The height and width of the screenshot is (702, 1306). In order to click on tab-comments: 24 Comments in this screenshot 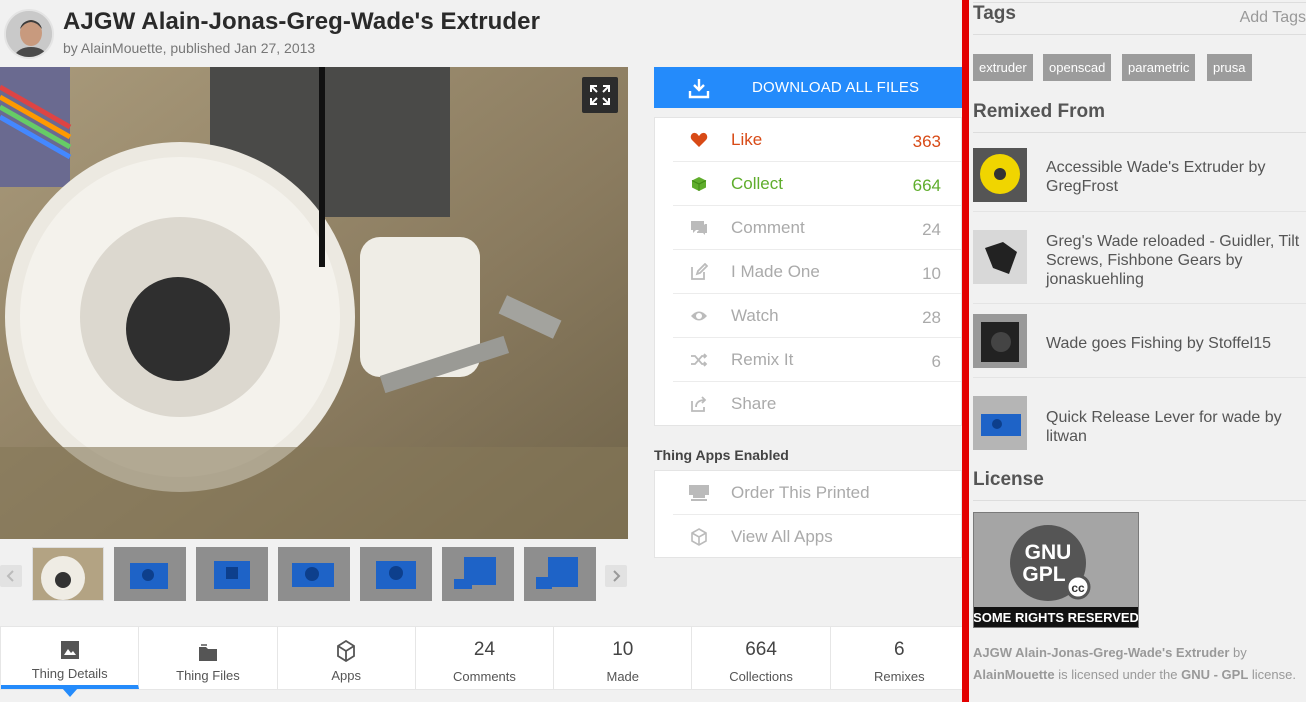, I will do `click(485, 658)`.